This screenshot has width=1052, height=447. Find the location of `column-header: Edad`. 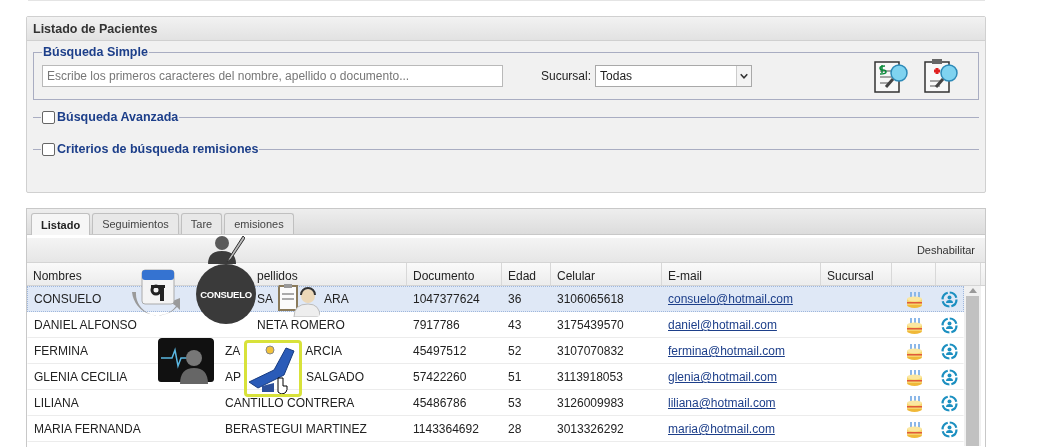

column-header: Edad is located at coordinates (522, 276).